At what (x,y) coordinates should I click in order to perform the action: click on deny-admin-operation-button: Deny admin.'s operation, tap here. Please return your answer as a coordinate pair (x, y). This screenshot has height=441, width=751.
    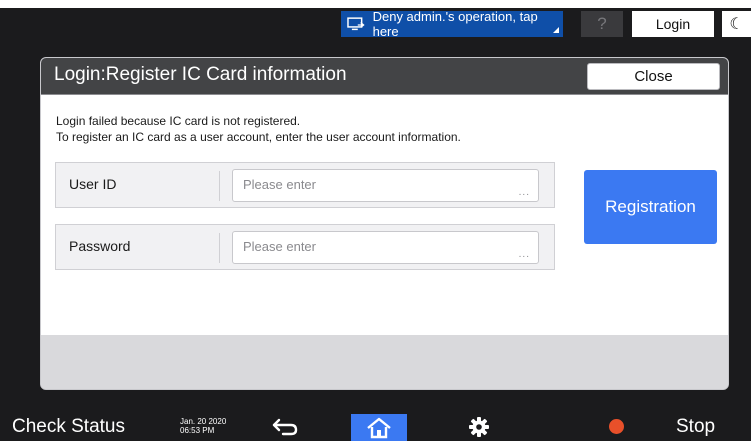
    Looking at the image, I should click on (452, 24).